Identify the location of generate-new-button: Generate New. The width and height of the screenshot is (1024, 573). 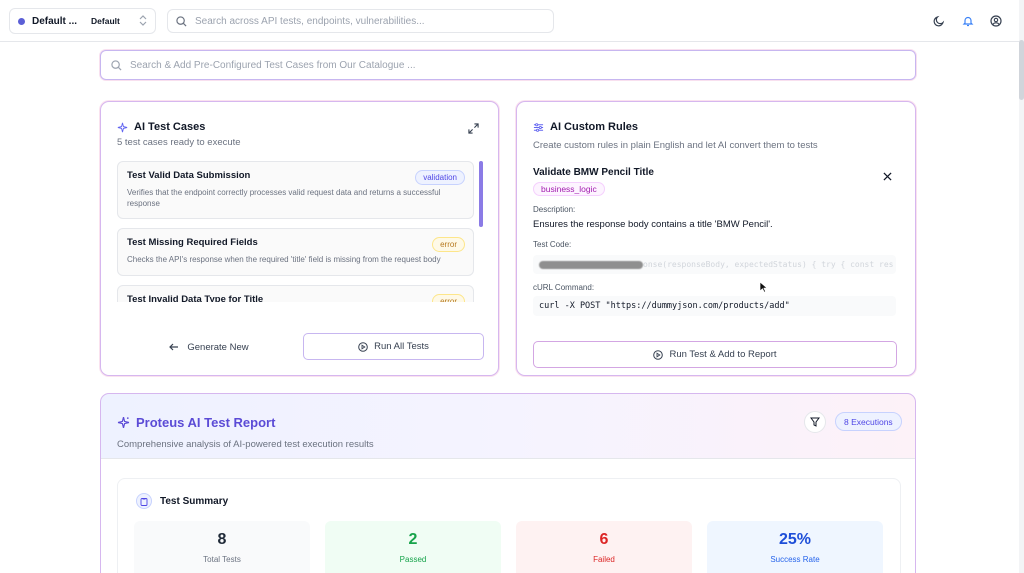
(209, 347).